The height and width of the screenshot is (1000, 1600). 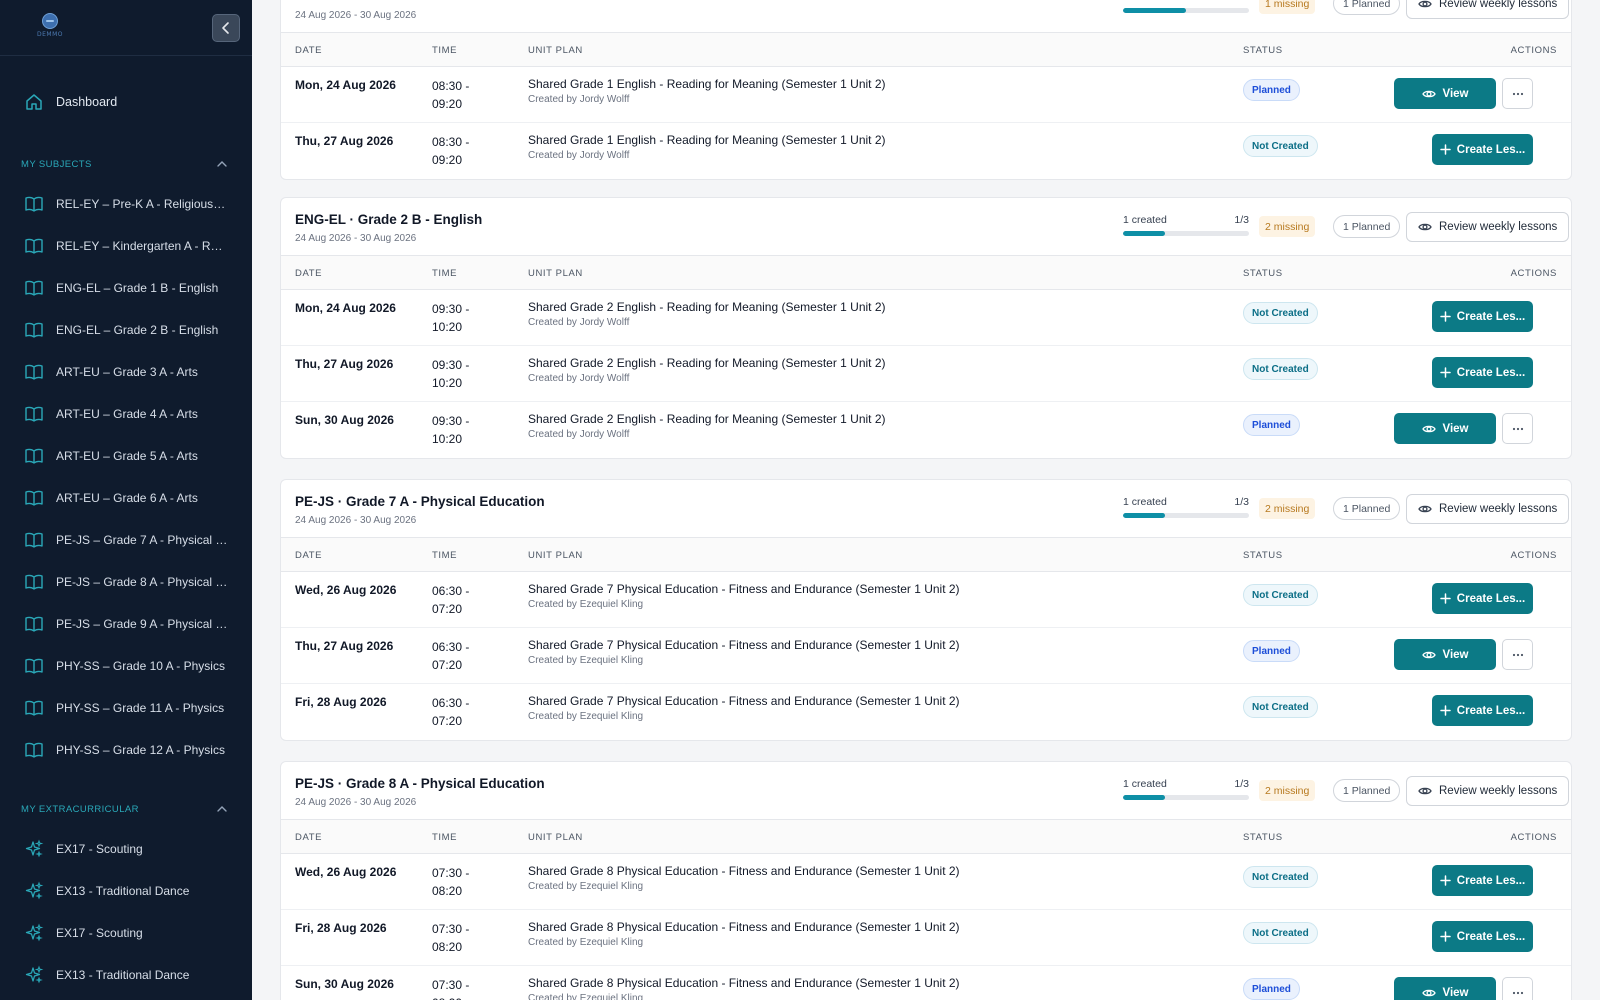 What do you see at coordinates (126, 164) in the screenshot?
I see `section-my-subjects: MY SUBJECTS` at bounding box center [126, 164].